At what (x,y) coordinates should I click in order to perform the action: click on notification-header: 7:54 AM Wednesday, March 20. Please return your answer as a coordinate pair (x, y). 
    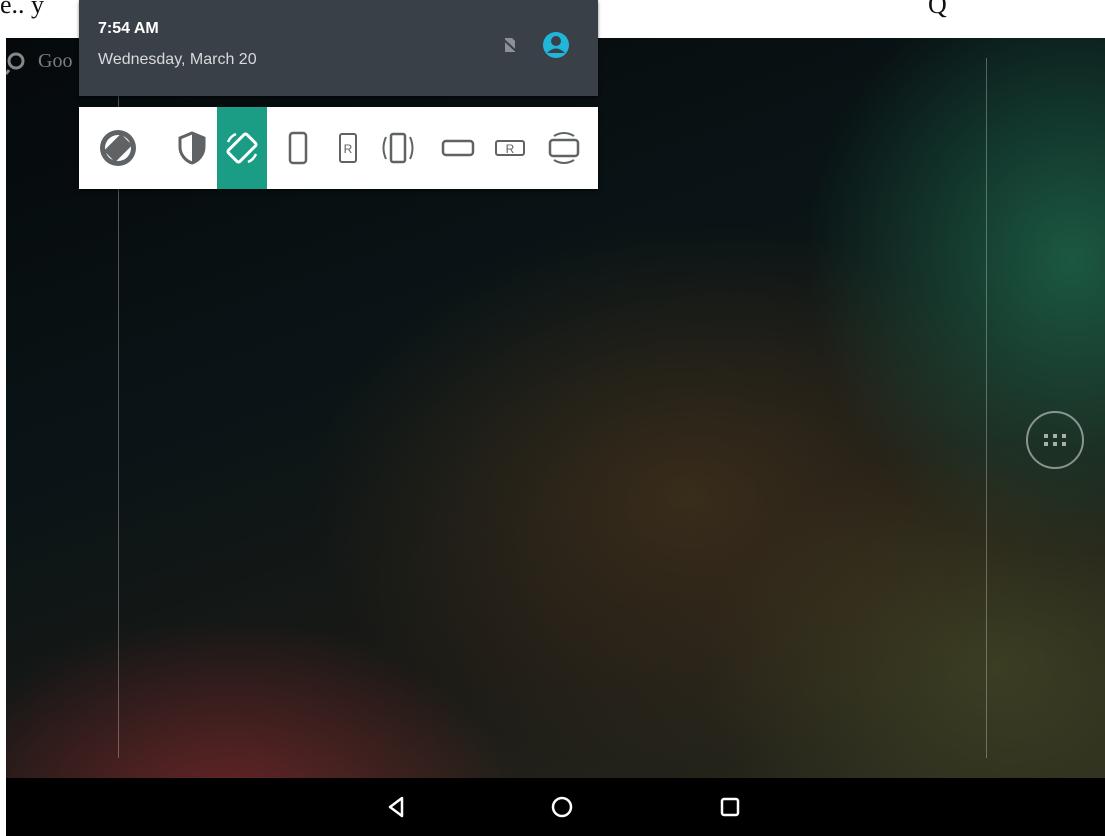
    Looking at the image, I should click on (338, 48).